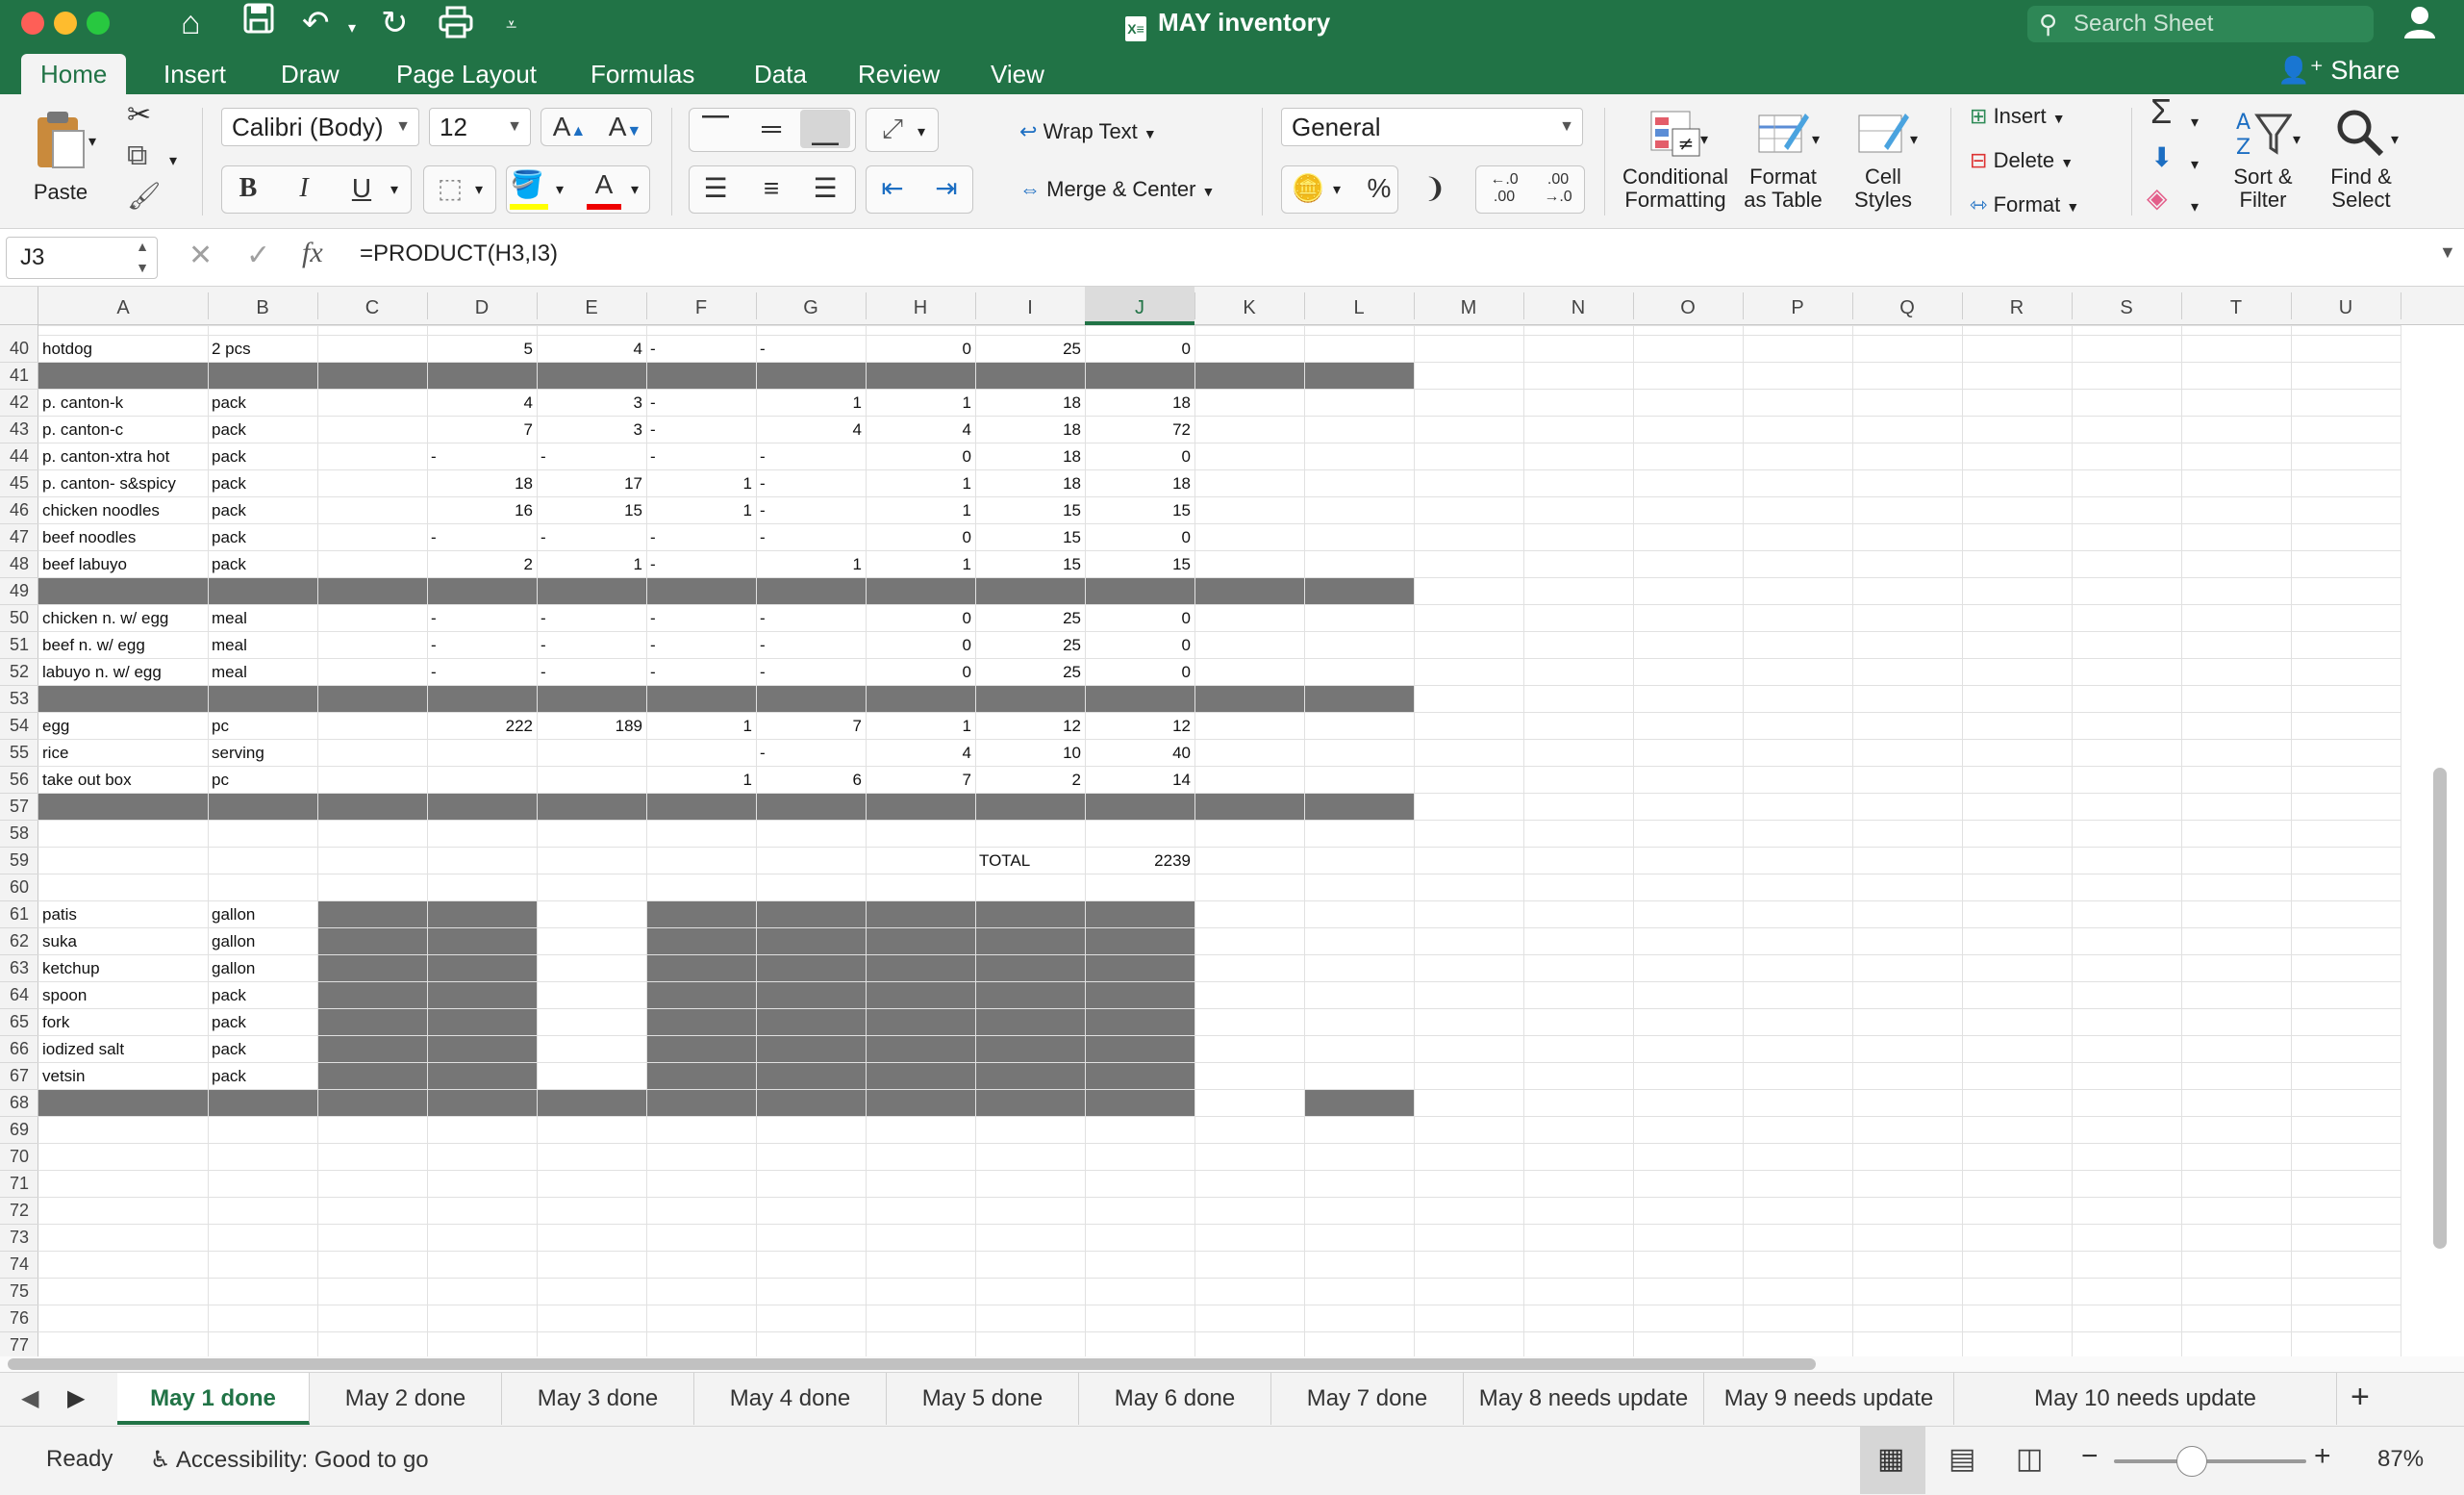 The image size is (2464, 1495). Describe the element at coordinates (1186, 618) in the screenshot. I see `cell-J50: 0` at that location.